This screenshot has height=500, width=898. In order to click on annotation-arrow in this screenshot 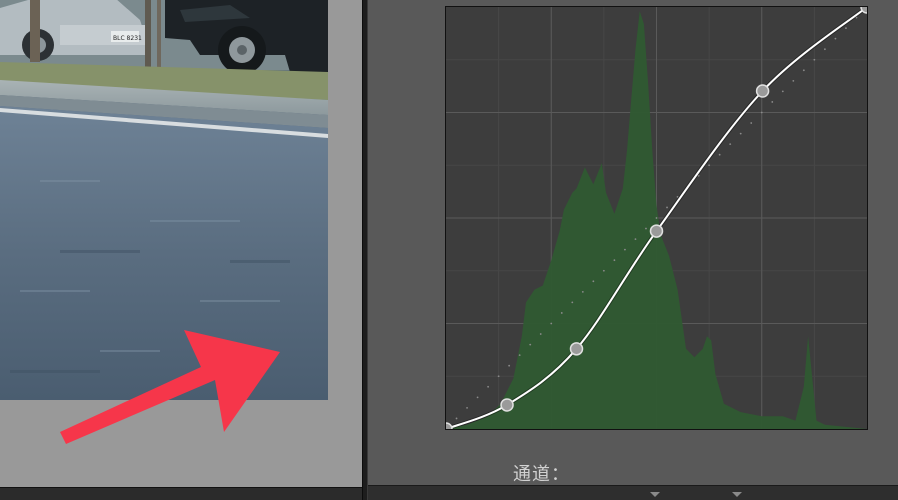, I will do `click(170, 387)`.